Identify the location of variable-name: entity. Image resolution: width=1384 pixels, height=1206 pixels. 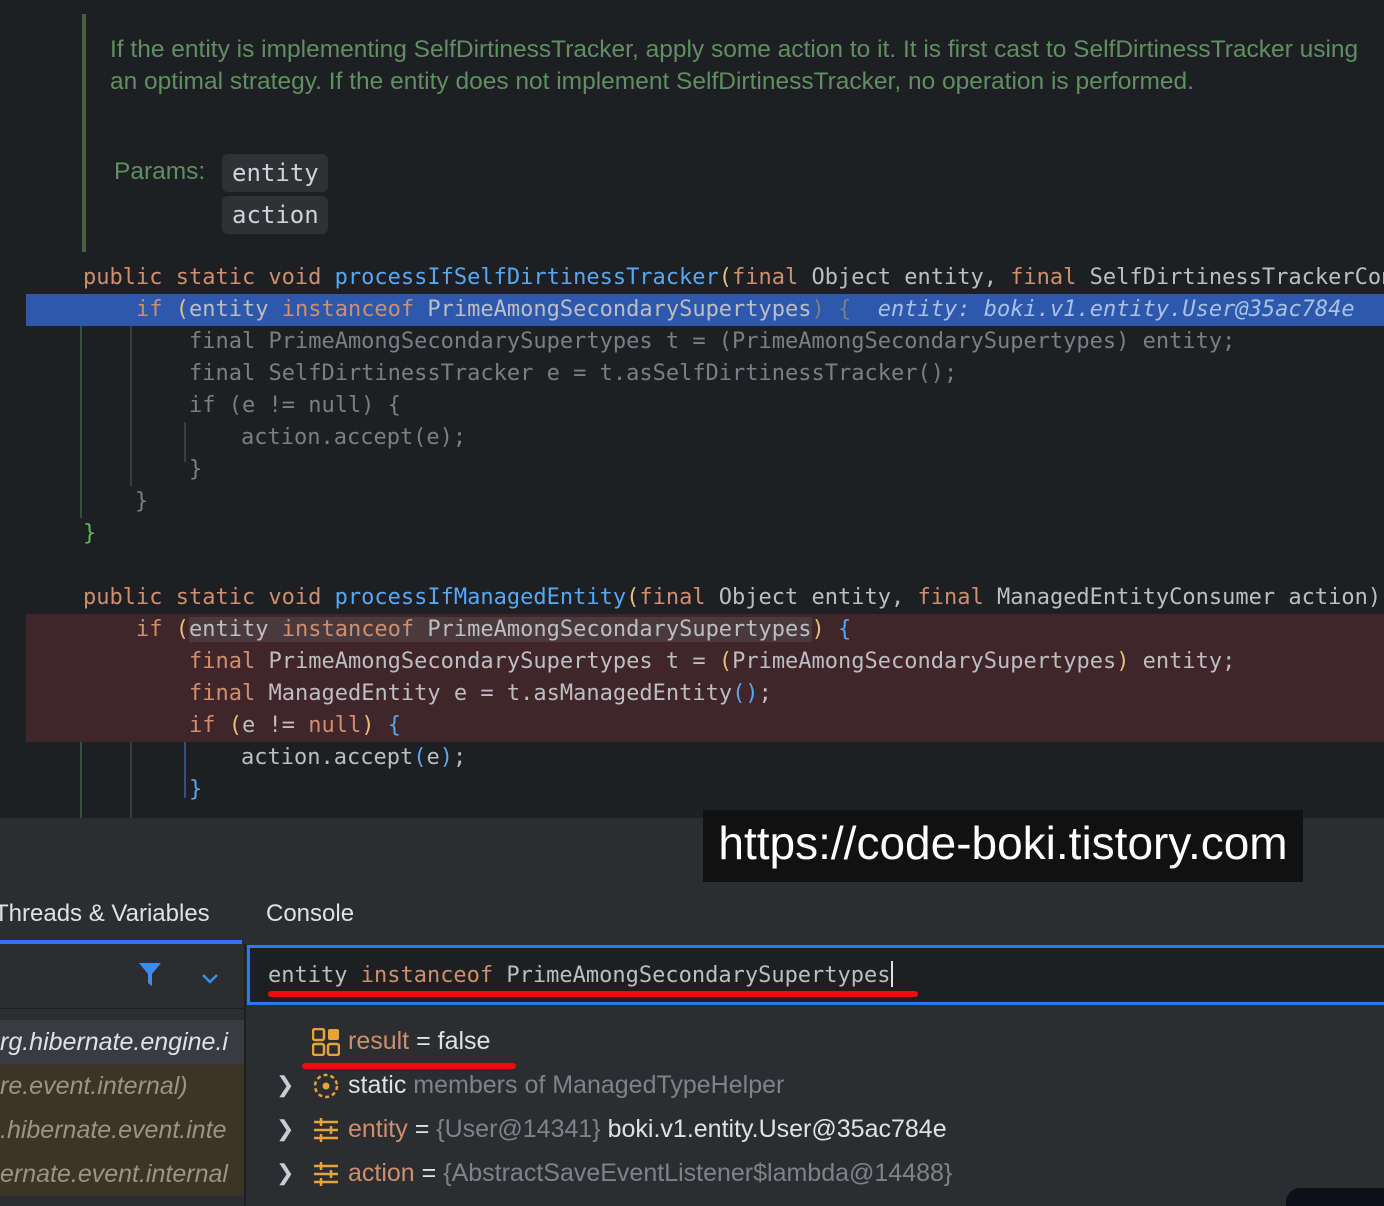
(378, 1129).